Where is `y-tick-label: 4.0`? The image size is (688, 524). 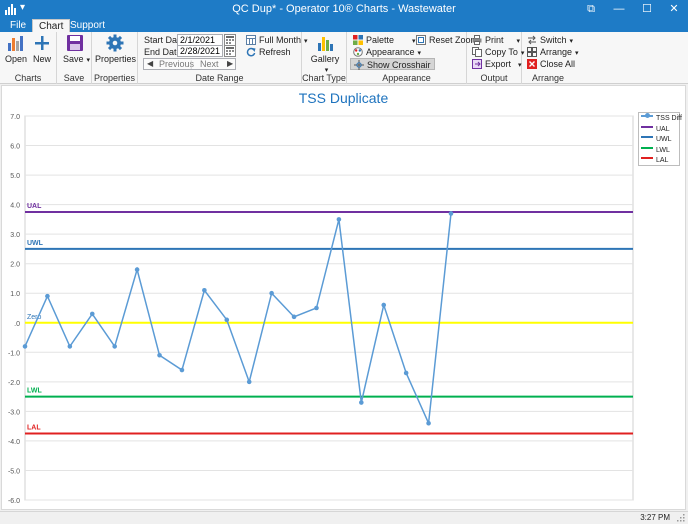 y-tick-label: 4.0 is located at coordinates (15, 206).